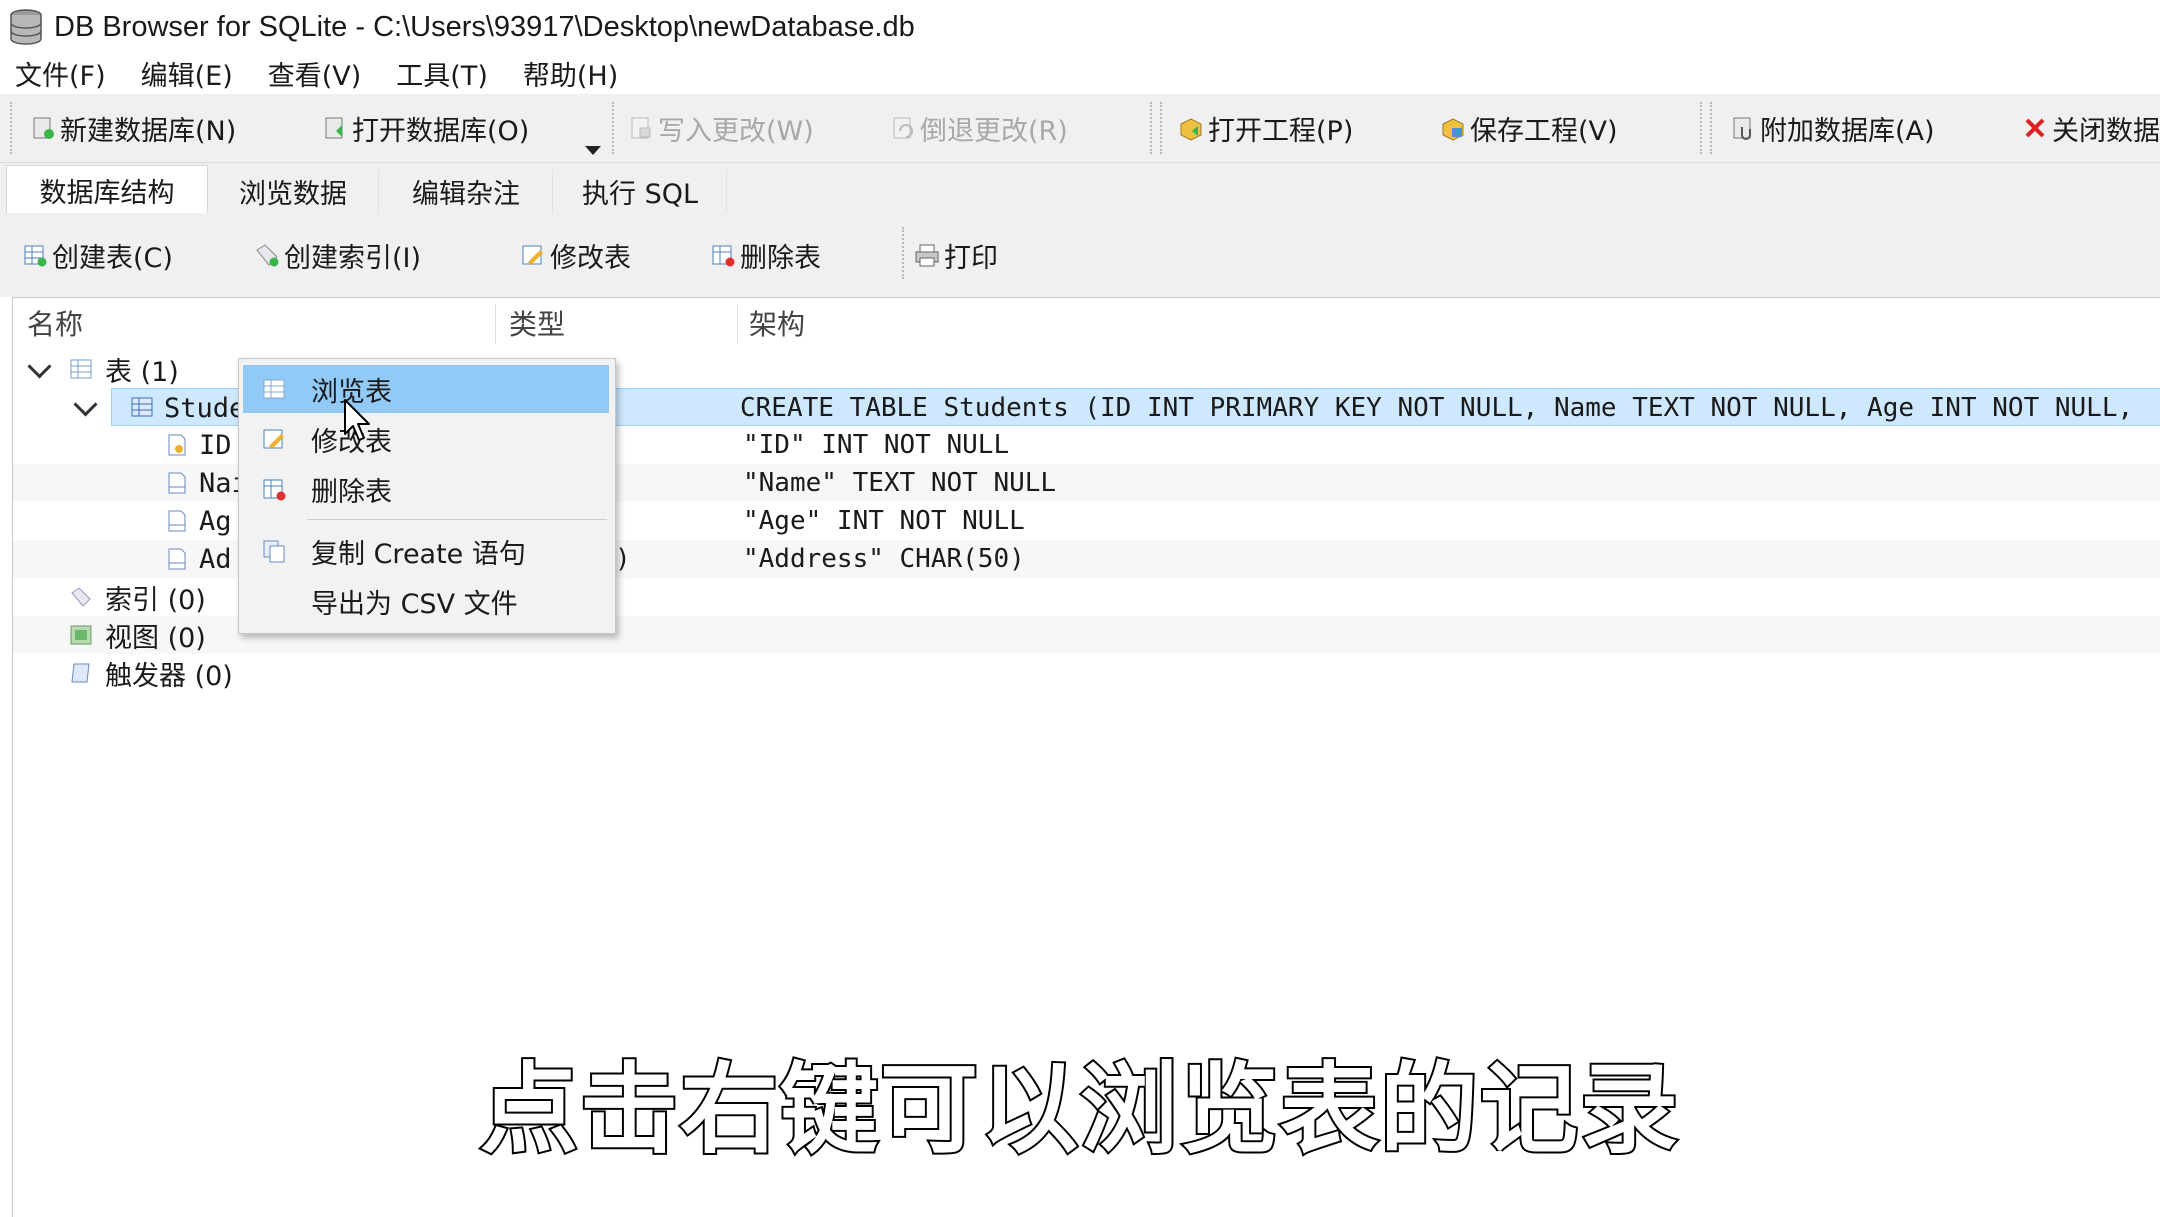 The height and width of the screenshot is (1217, 2160). I want to click on revert-changes-button: 倒退更改(R), so click(979, 128).